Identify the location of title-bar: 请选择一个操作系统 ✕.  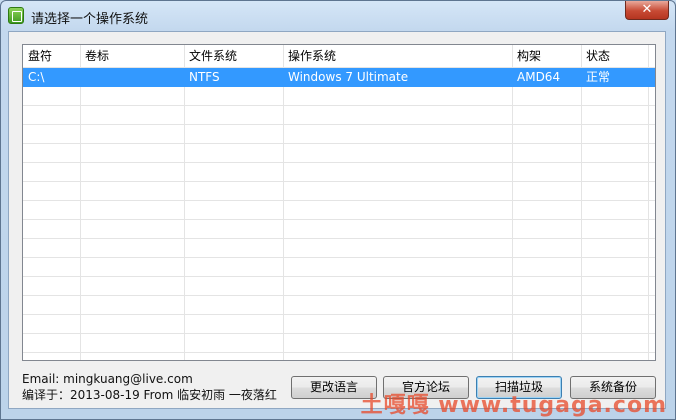
(338, 16).